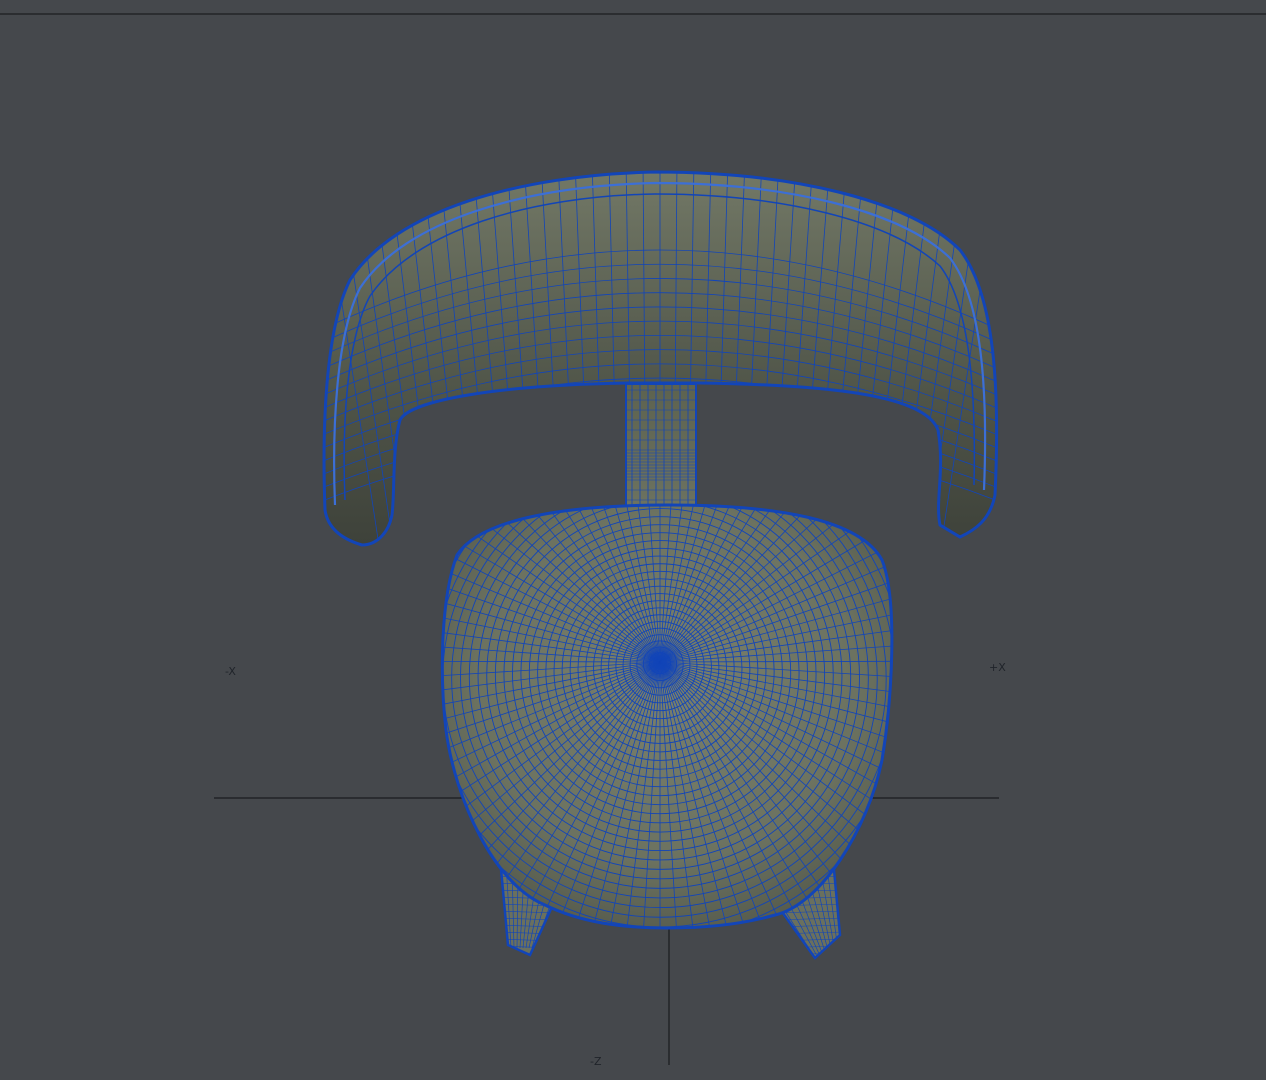 This screenshot has width=1266, height=1080. Describe the element at coordinates (596, 1061) in the screenshot. I see `neg-z-axis-label: -Z` at that location.